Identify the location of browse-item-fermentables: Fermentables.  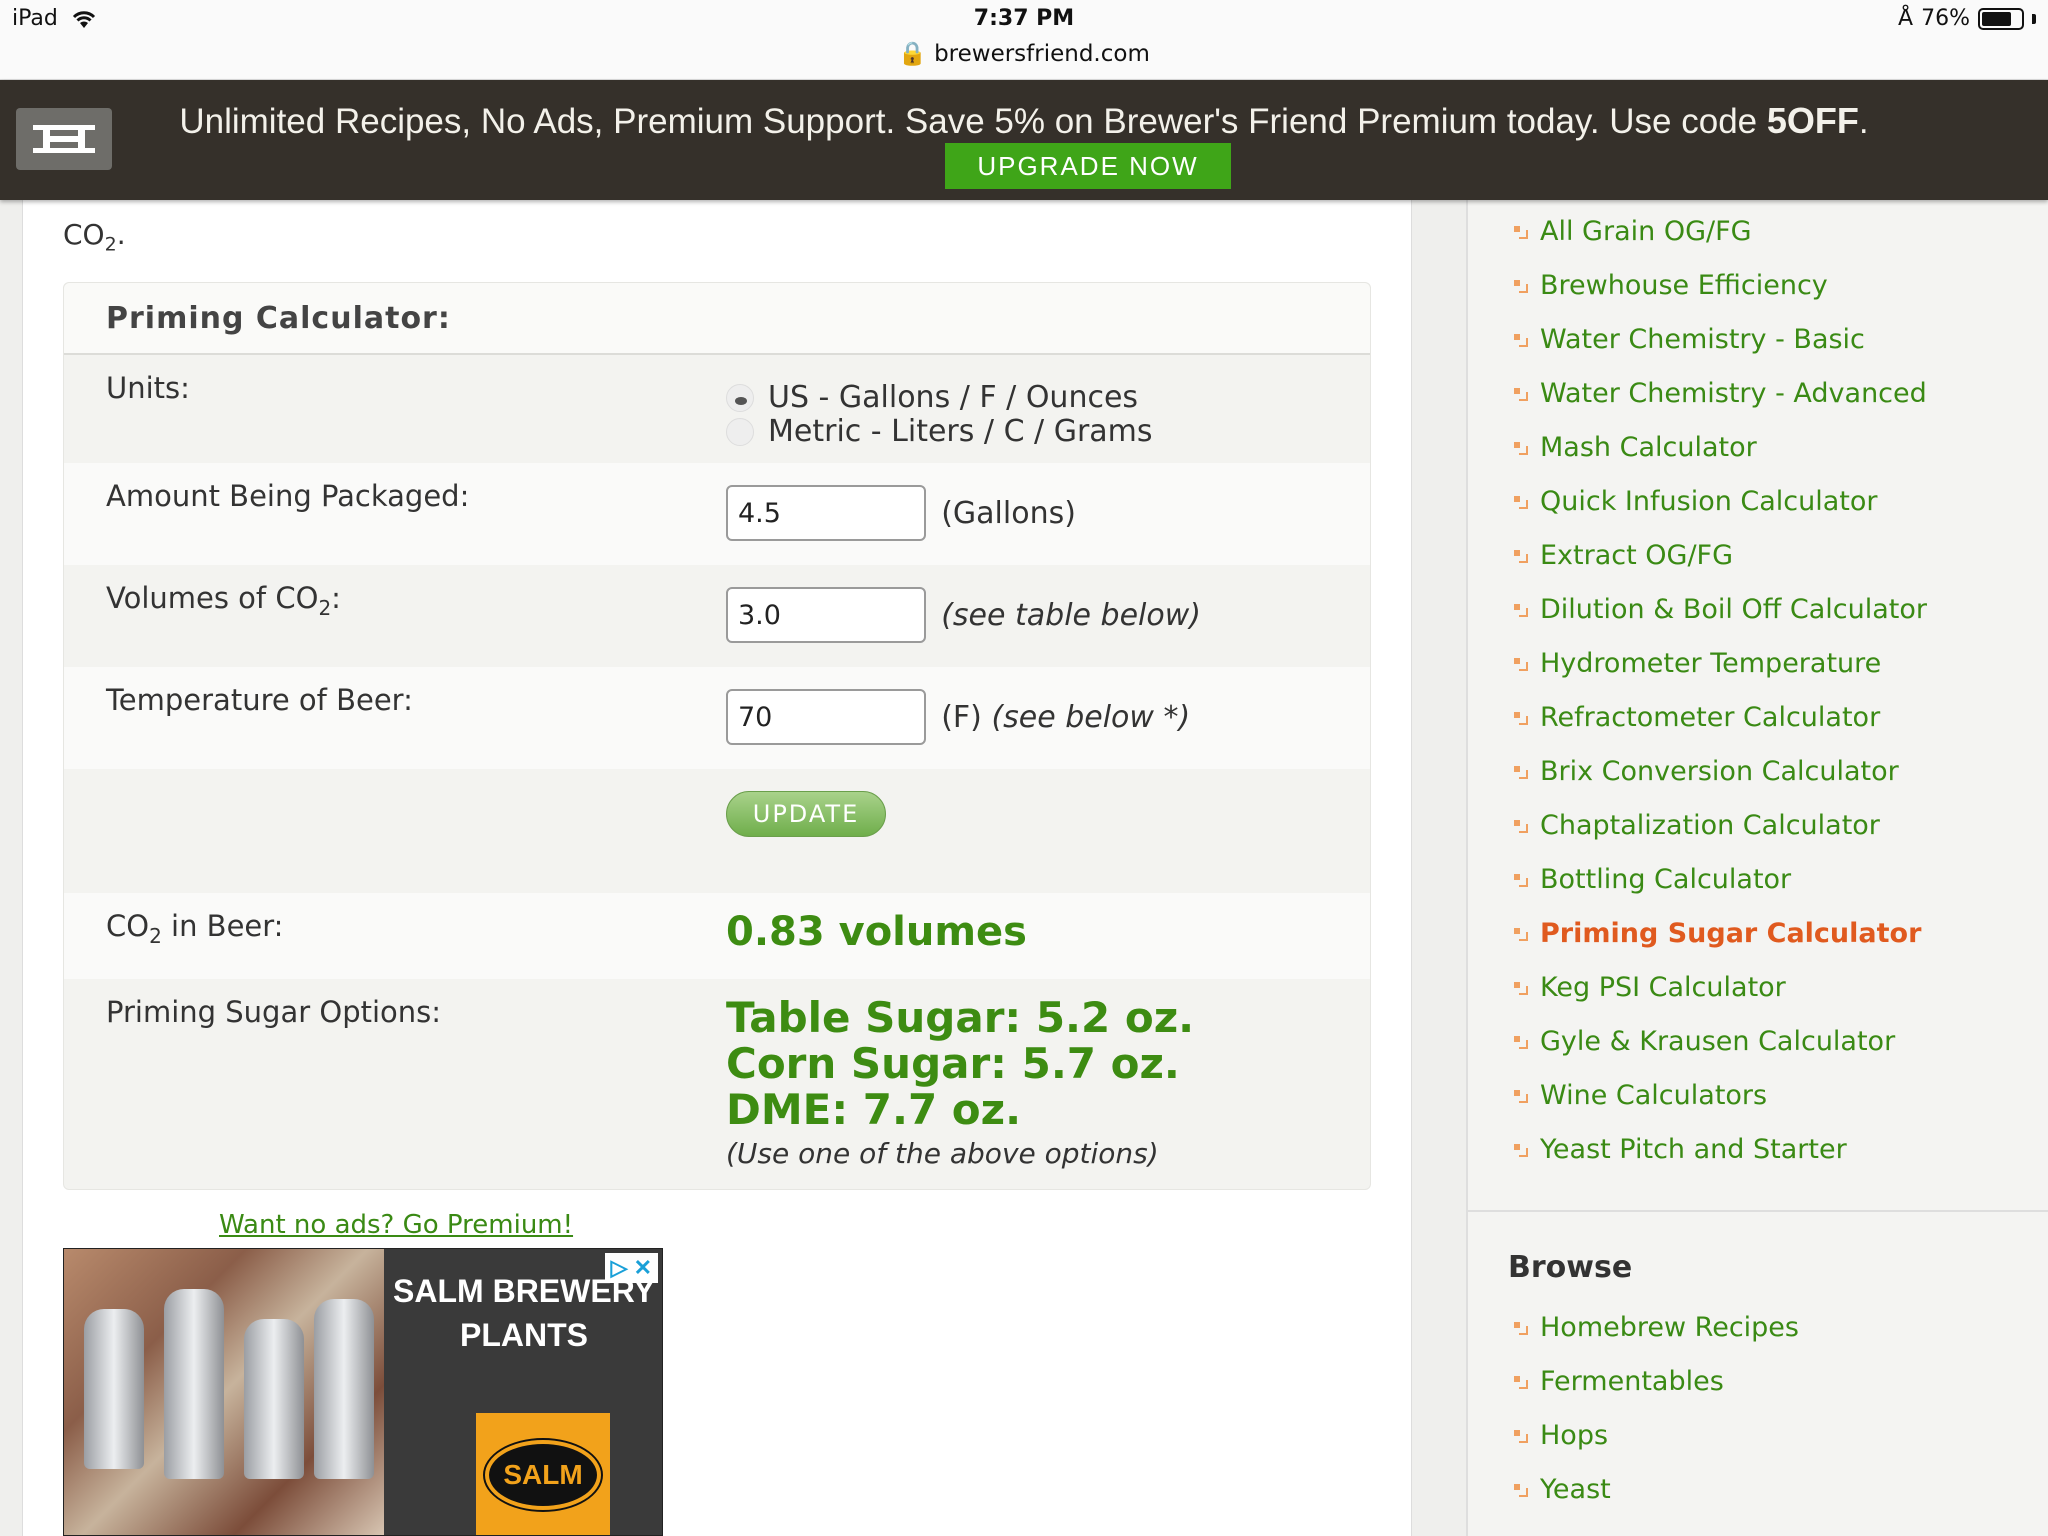
(1656, 1381).